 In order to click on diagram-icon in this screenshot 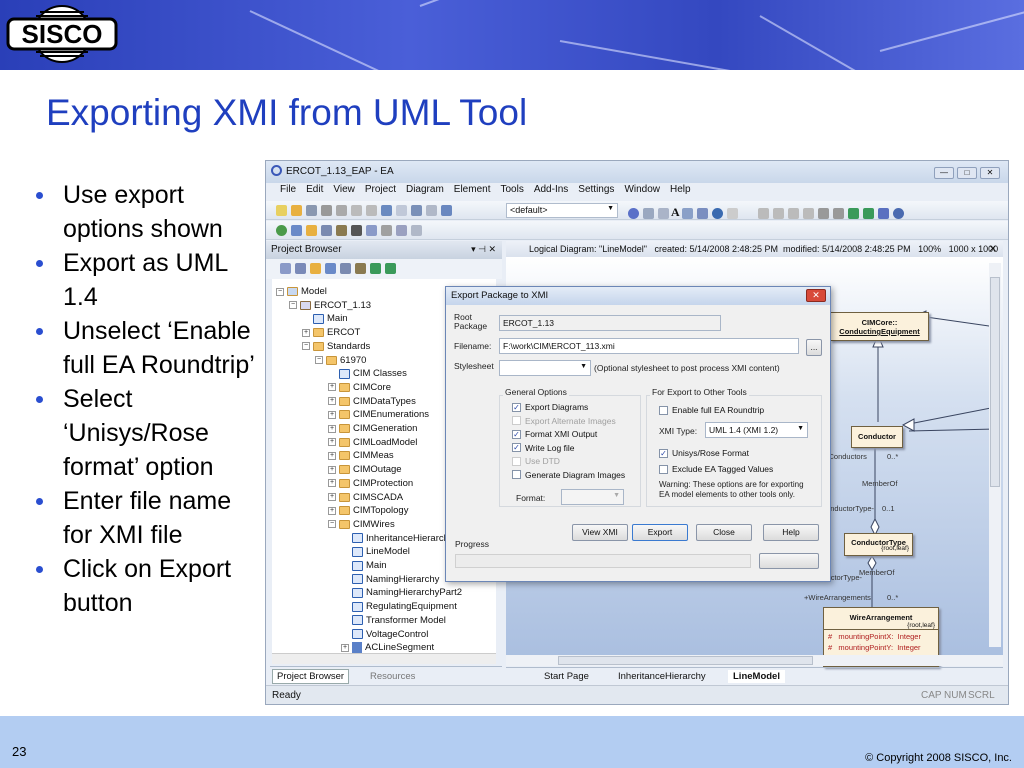, I will do `click(330, 268)`.